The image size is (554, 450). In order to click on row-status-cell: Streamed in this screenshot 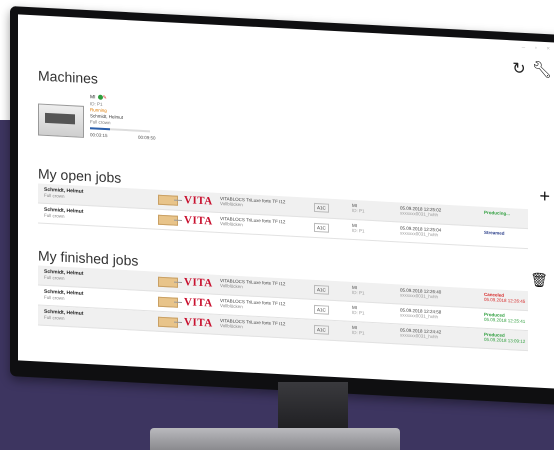, I will do `click(494, 233)`.